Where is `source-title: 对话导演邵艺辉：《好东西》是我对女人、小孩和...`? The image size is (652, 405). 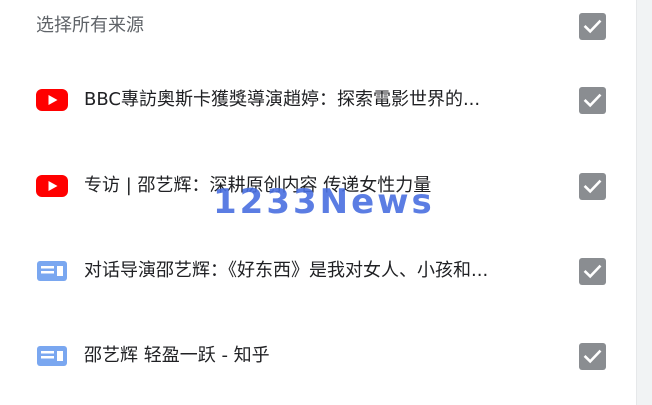
source-title: 对话导演邵艺辉：《好东西》是我对女人、小孩和... is located at coordinates (286, 270).